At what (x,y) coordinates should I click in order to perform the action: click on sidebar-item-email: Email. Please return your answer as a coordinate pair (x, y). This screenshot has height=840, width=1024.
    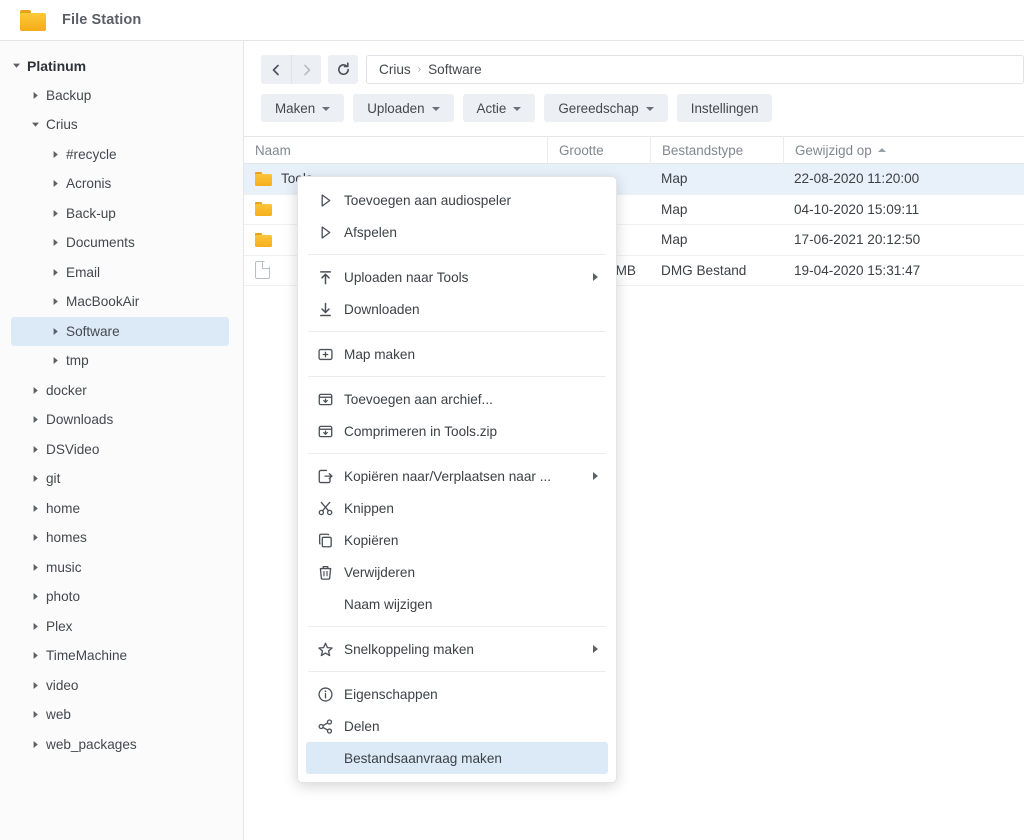
    Looking at the image, I should click on (121, 273).